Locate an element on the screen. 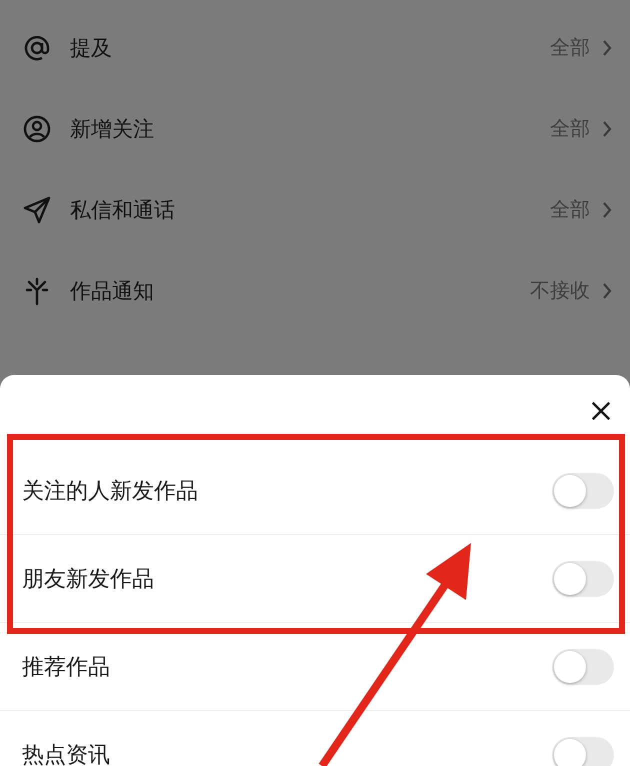 The image size is (630, 766). paper-plane-icon is located at coordinates (37, 209).